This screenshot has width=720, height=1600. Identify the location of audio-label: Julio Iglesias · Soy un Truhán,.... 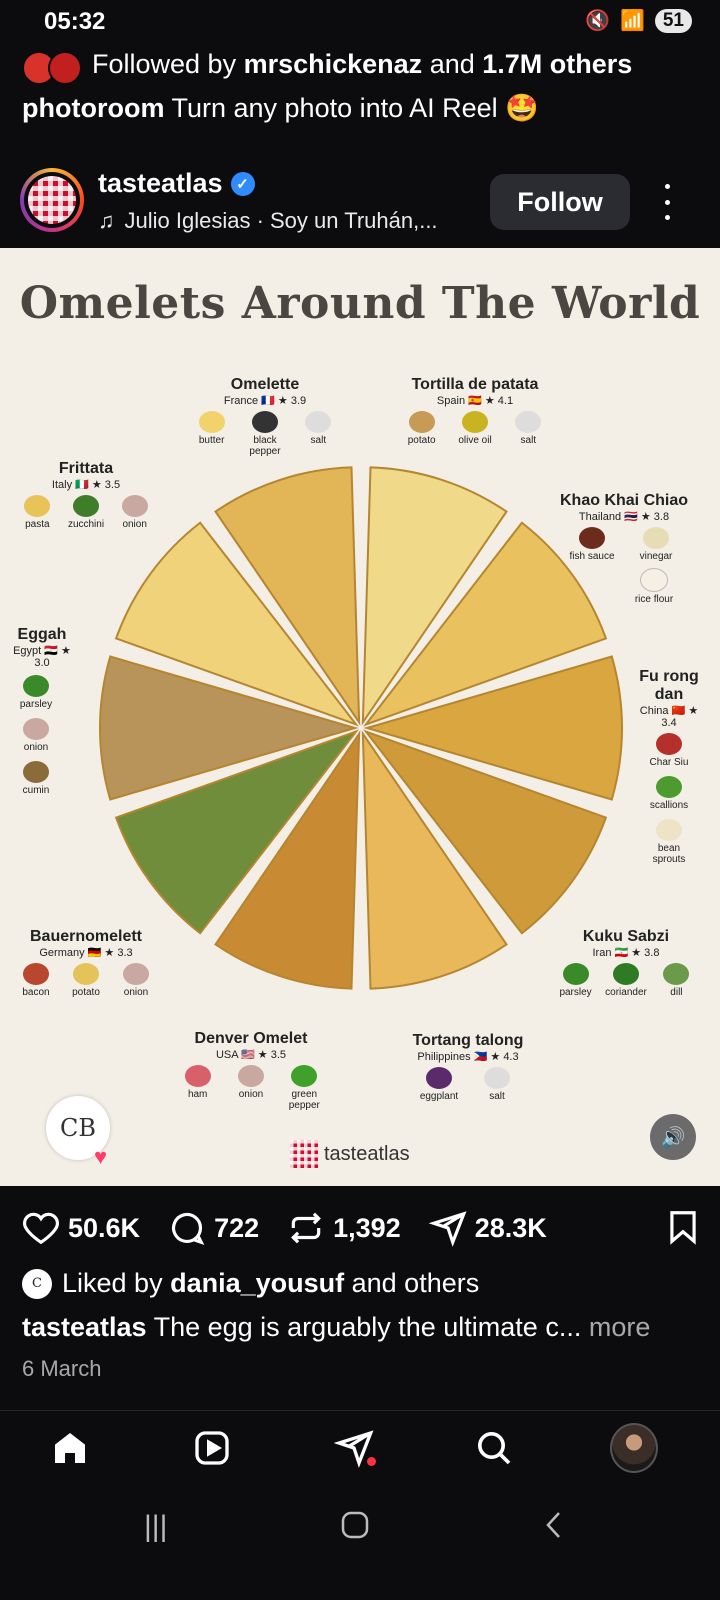
(281, 221).